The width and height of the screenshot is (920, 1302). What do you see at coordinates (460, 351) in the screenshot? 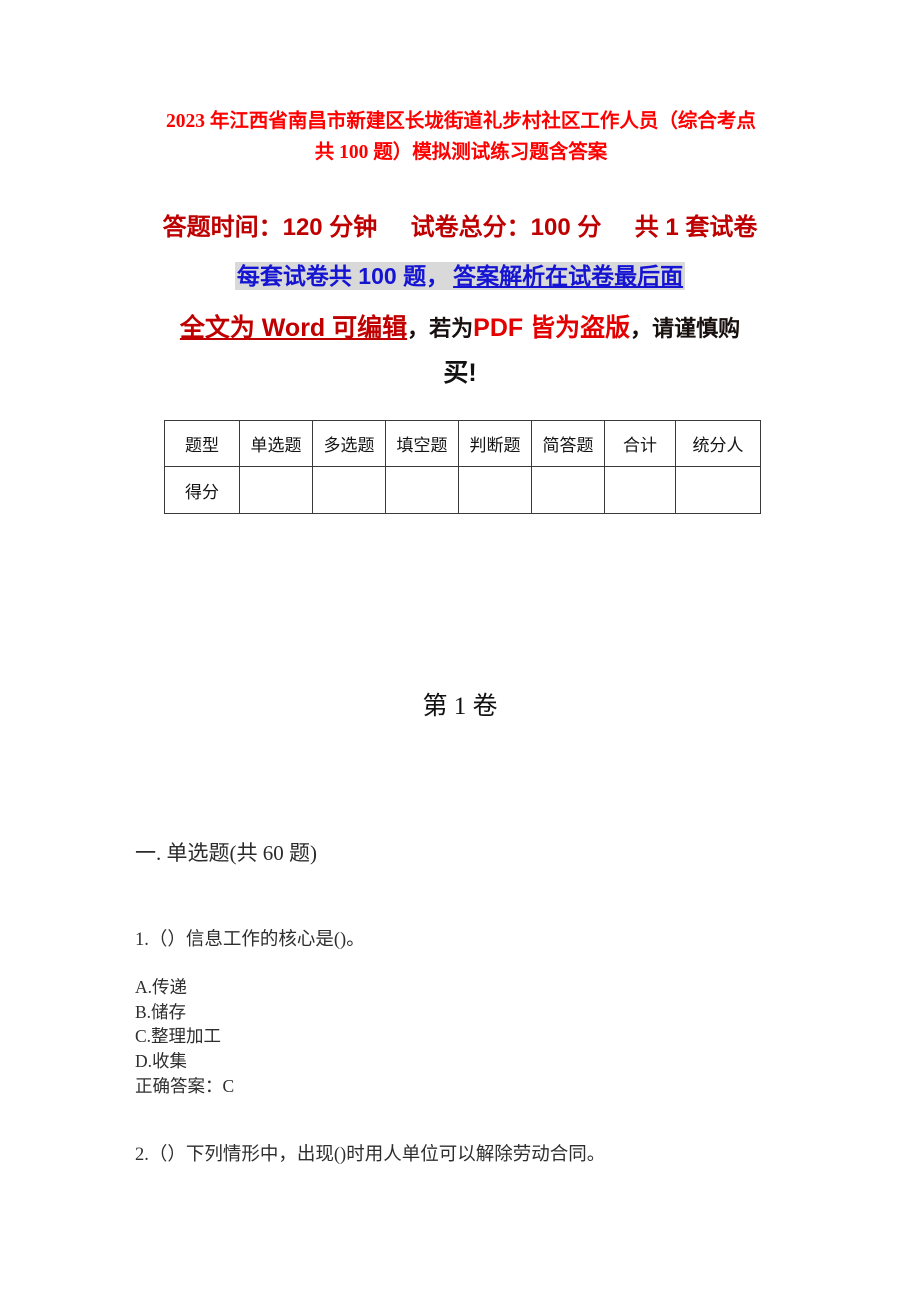
I see `format-warning-line: 全文为 Word 可编辑，若为PDF 皆为盗版，请谨慎购 买!` at bounding box center [460, 351].